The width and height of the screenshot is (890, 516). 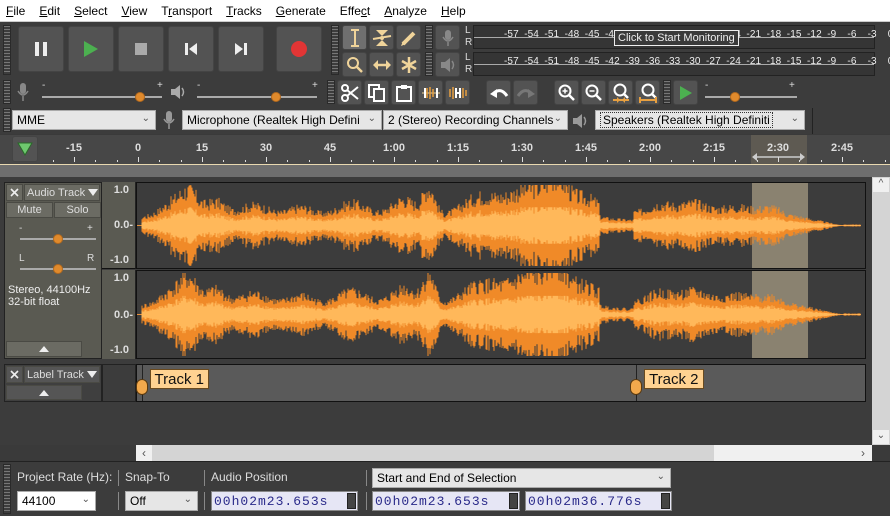 What do you see at coordinates (429, 37) in the screenshot?
I see `record-meter-grip` at bounding box center [429, 37].